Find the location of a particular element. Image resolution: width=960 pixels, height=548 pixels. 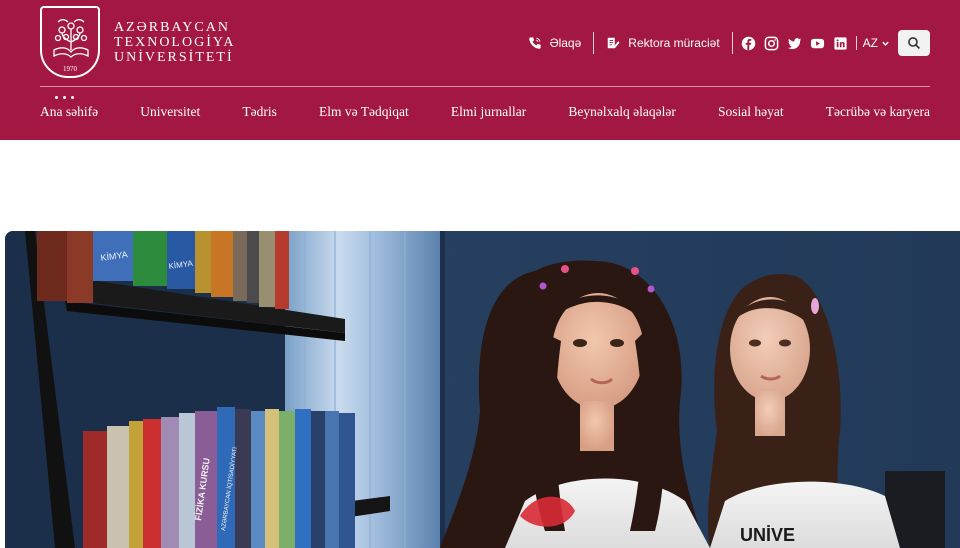

nav-item-label: Sosial həyat is located at coordinates (751, 111).